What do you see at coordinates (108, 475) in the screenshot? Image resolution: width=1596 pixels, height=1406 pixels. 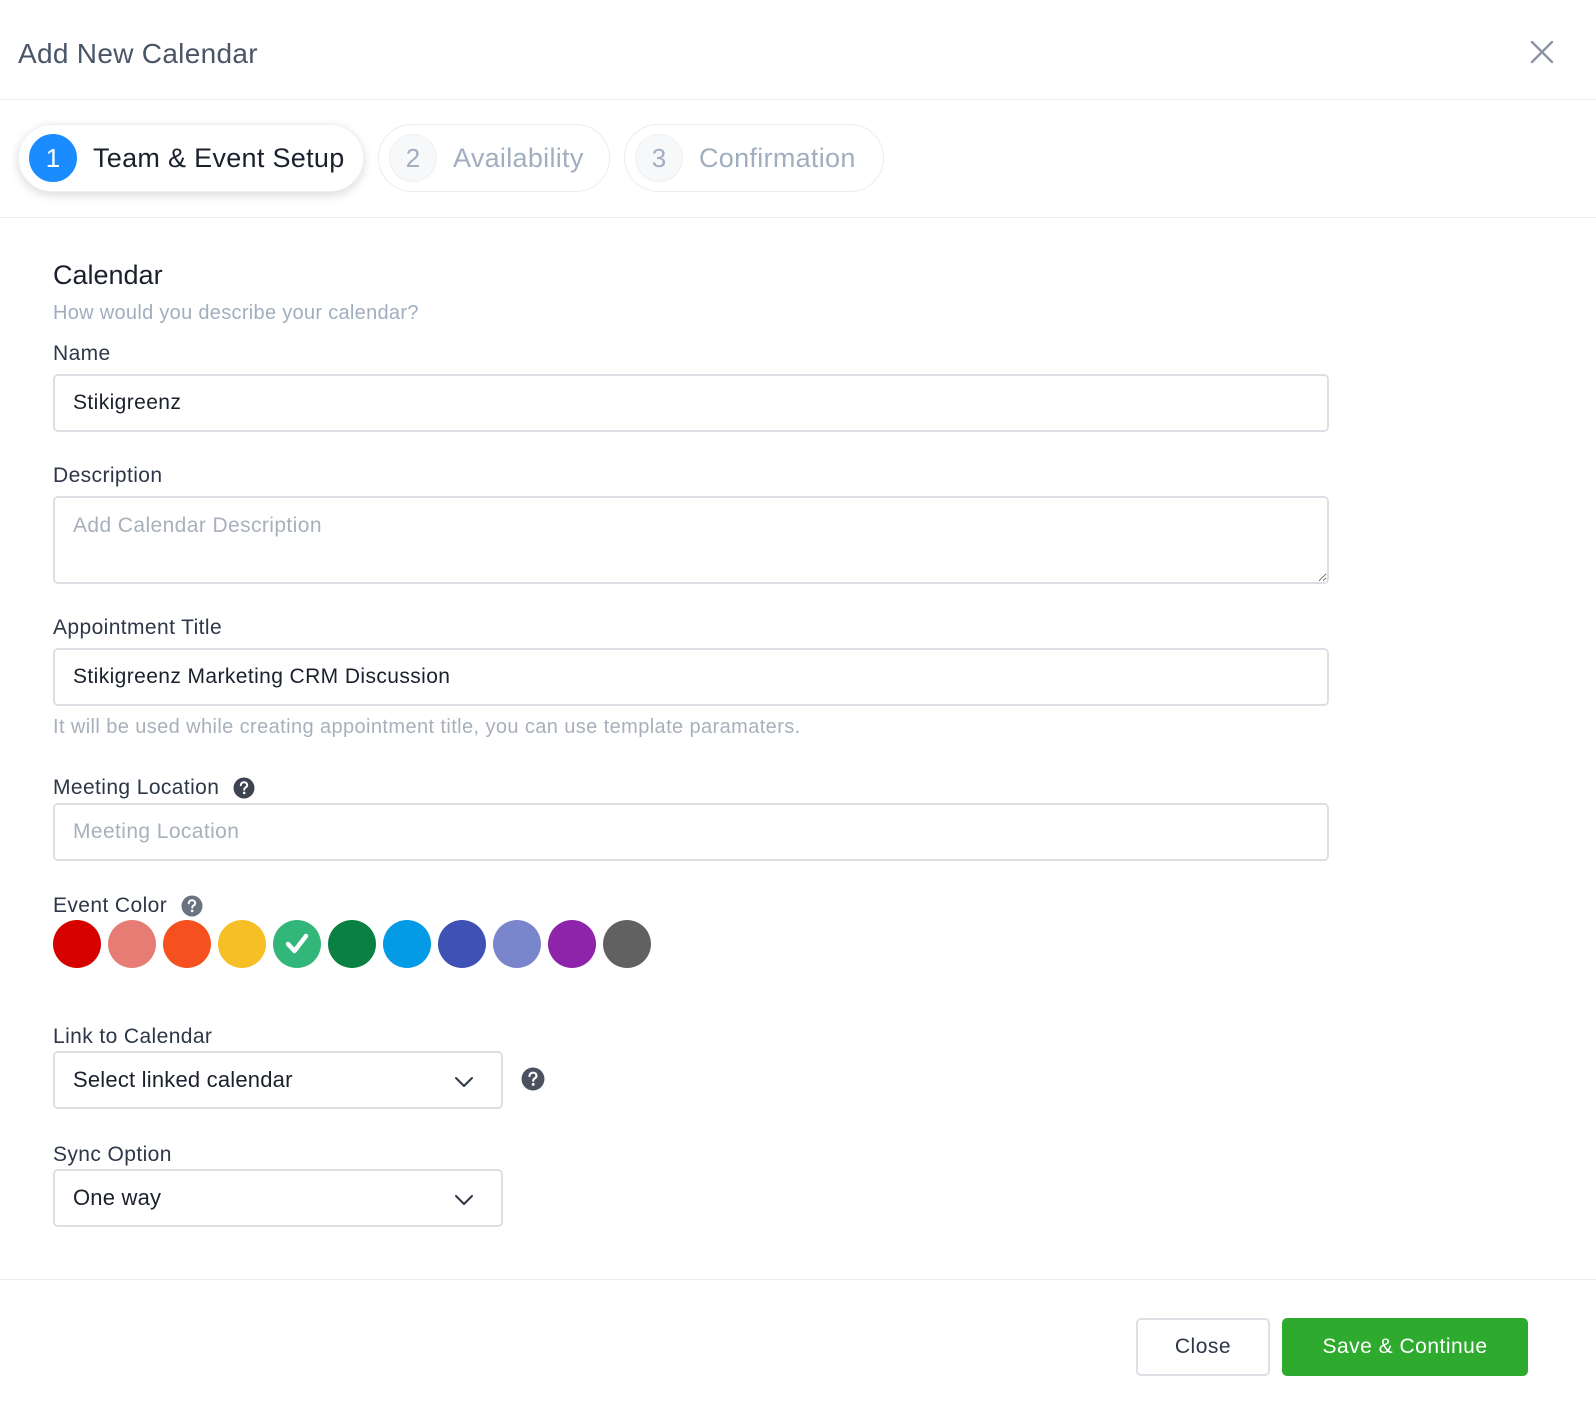 I see `description-label: Description` at bounding box center [108, 475].